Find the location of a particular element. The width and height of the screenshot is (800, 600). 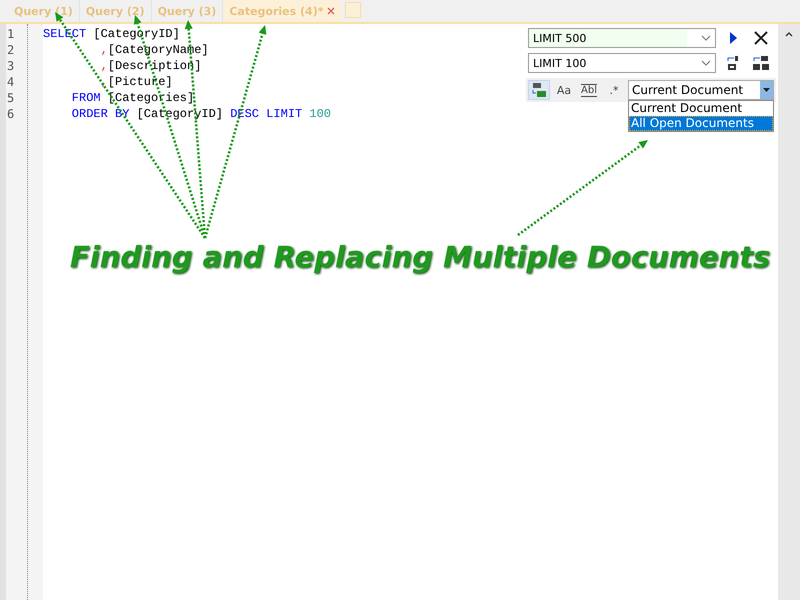

replace-all-button is located at coordinates (761, 63).